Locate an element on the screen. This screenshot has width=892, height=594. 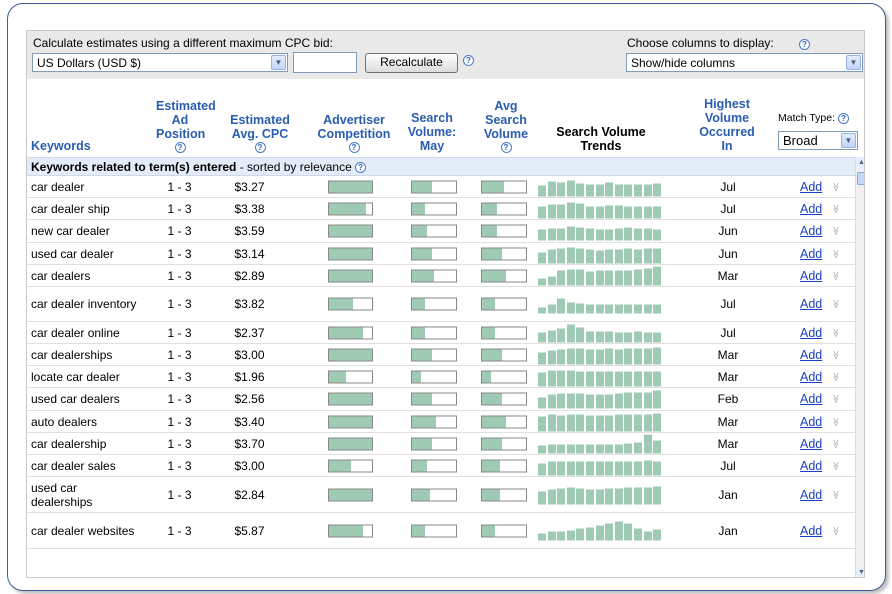
col-highest-volume: Highest Volume Occurred In is located at coordinates (727, 125).